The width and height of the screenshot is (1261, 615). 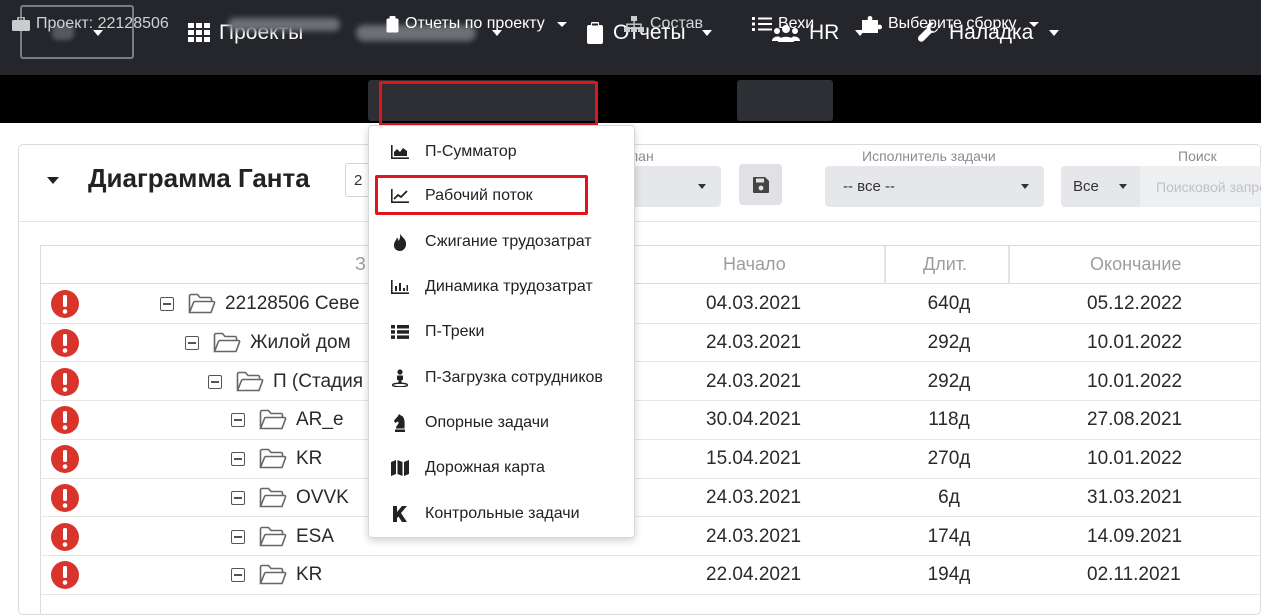 I want to click on task-duration: 640д, so click(x=949, y=304).